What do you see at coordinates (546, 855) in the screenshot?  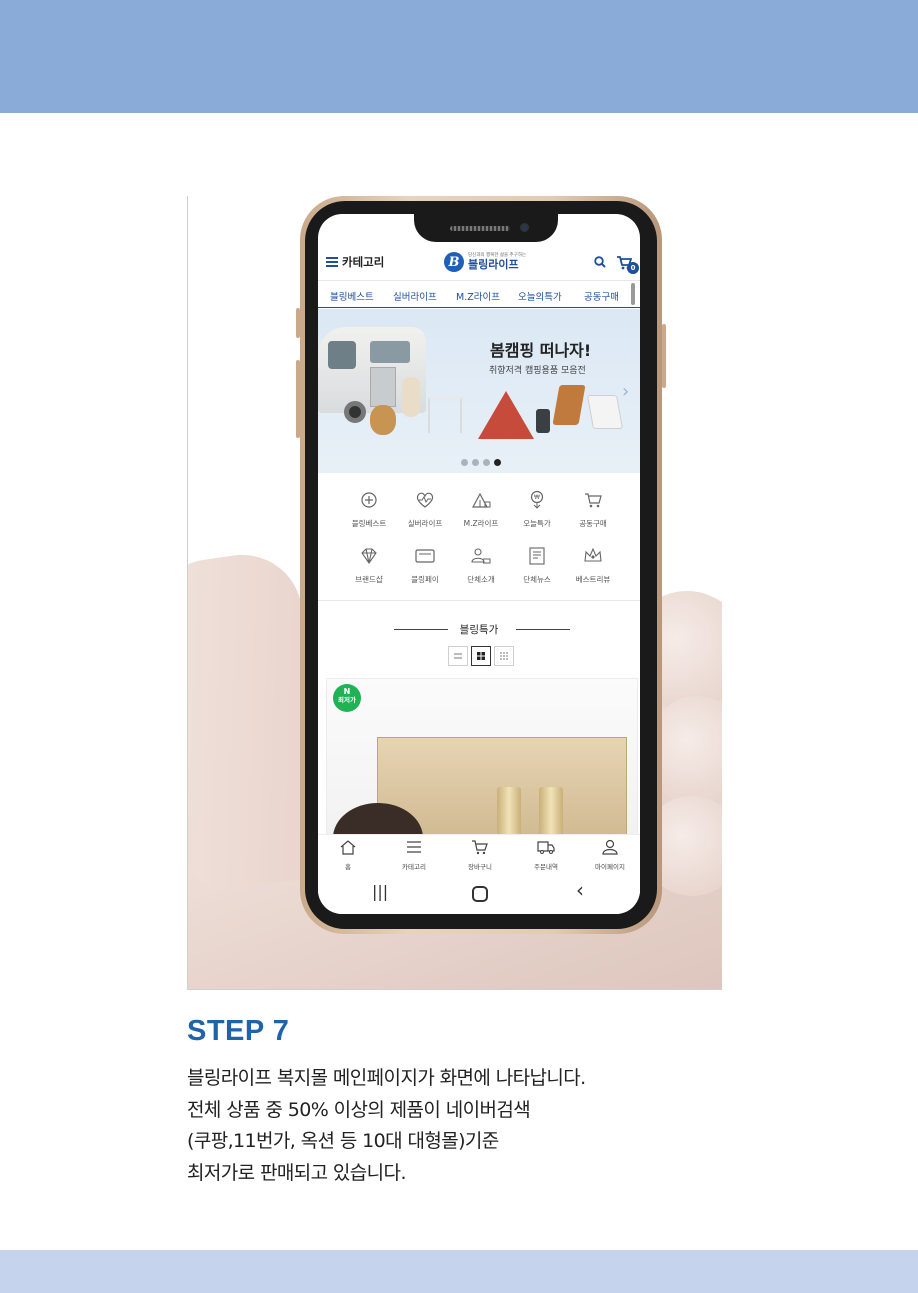 I see `bottom-nav-orders: 주문내역` at bounding box center [546, 855].